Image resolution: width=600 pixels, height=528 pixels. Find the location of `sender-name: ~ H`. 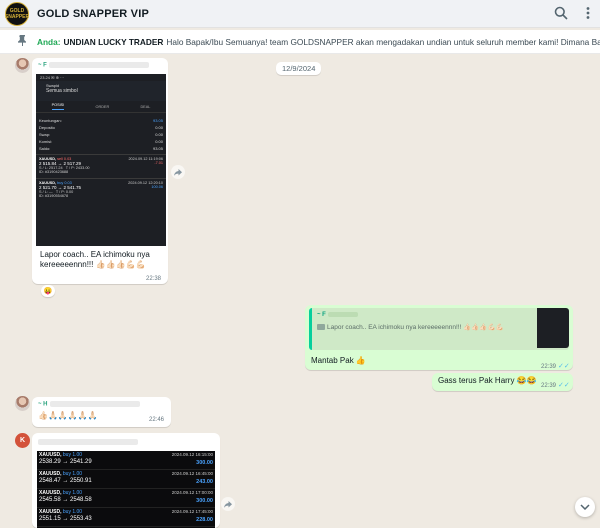

sender-name: ~ H is located at coordinates (89, 404).